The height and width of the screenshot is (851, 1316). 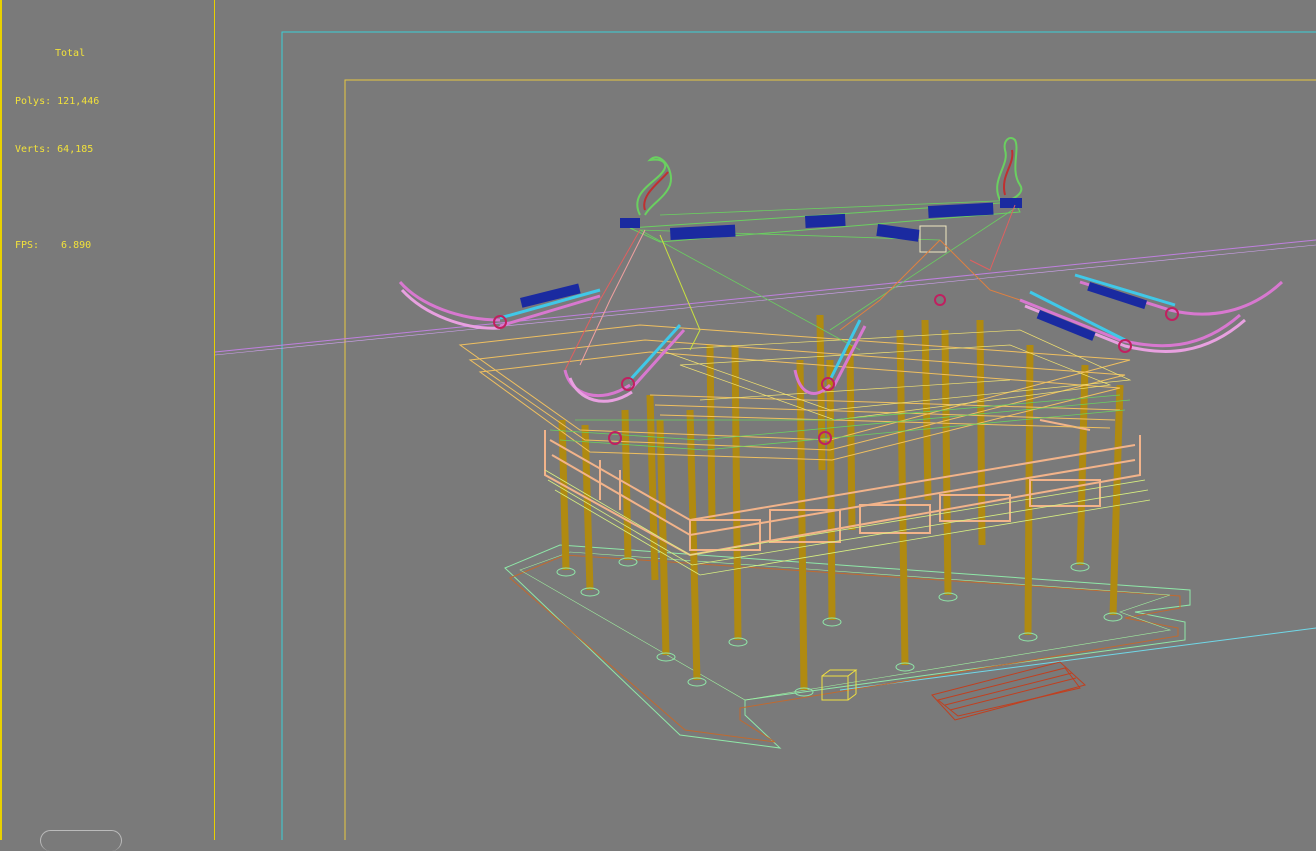 I want to click on roof-wing-left, so click(x=499, y=305).